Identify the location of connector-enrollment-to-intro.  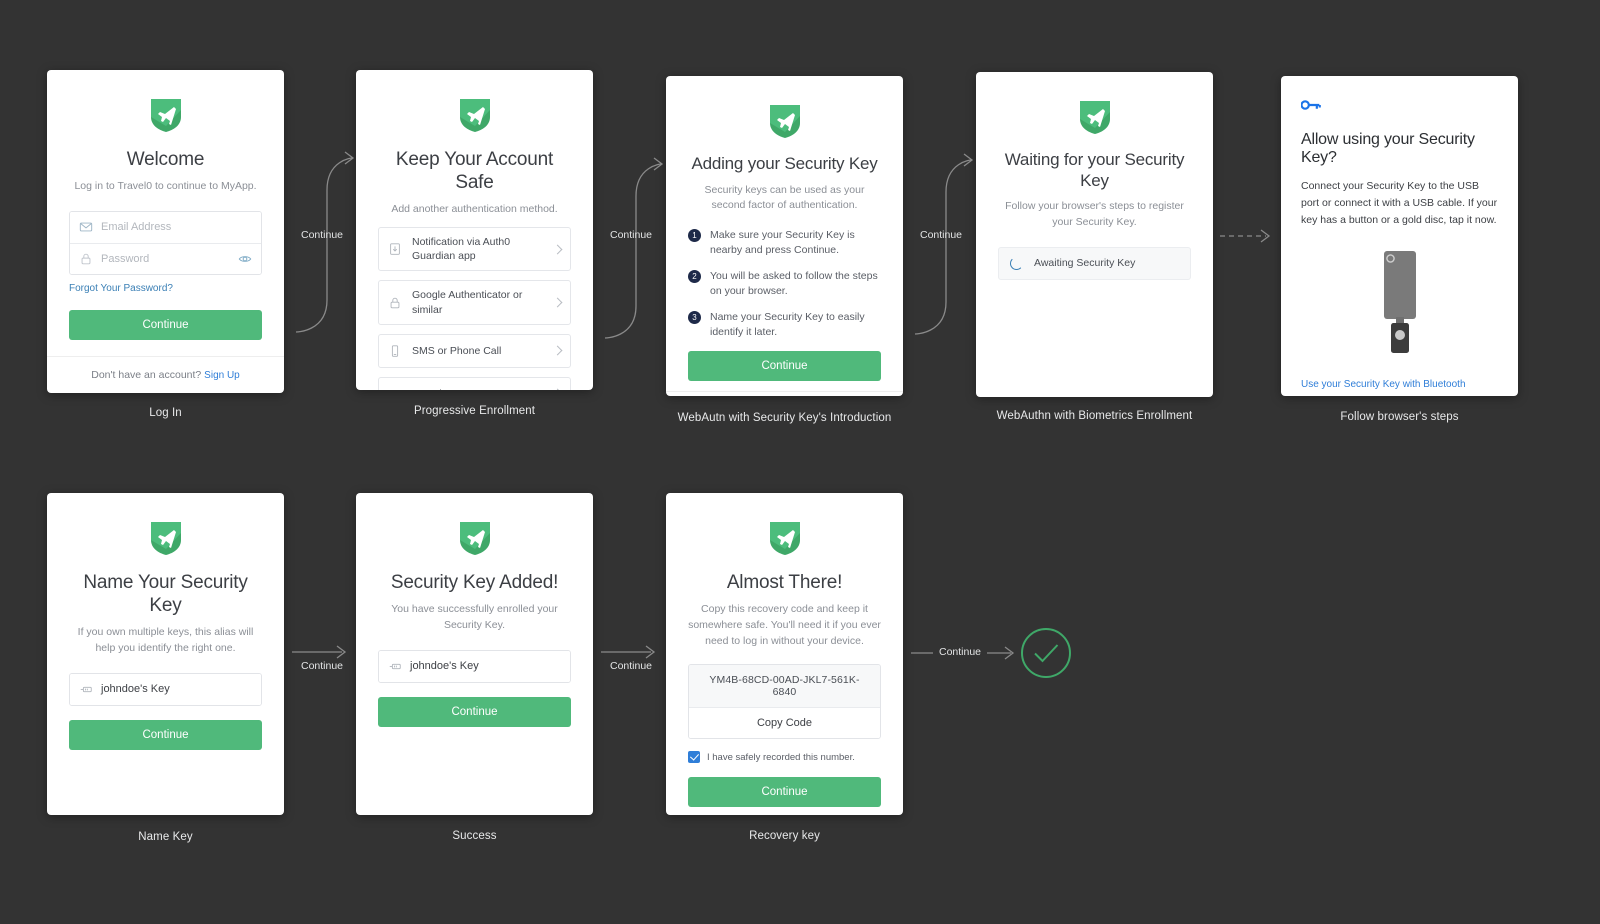
(634, 248).